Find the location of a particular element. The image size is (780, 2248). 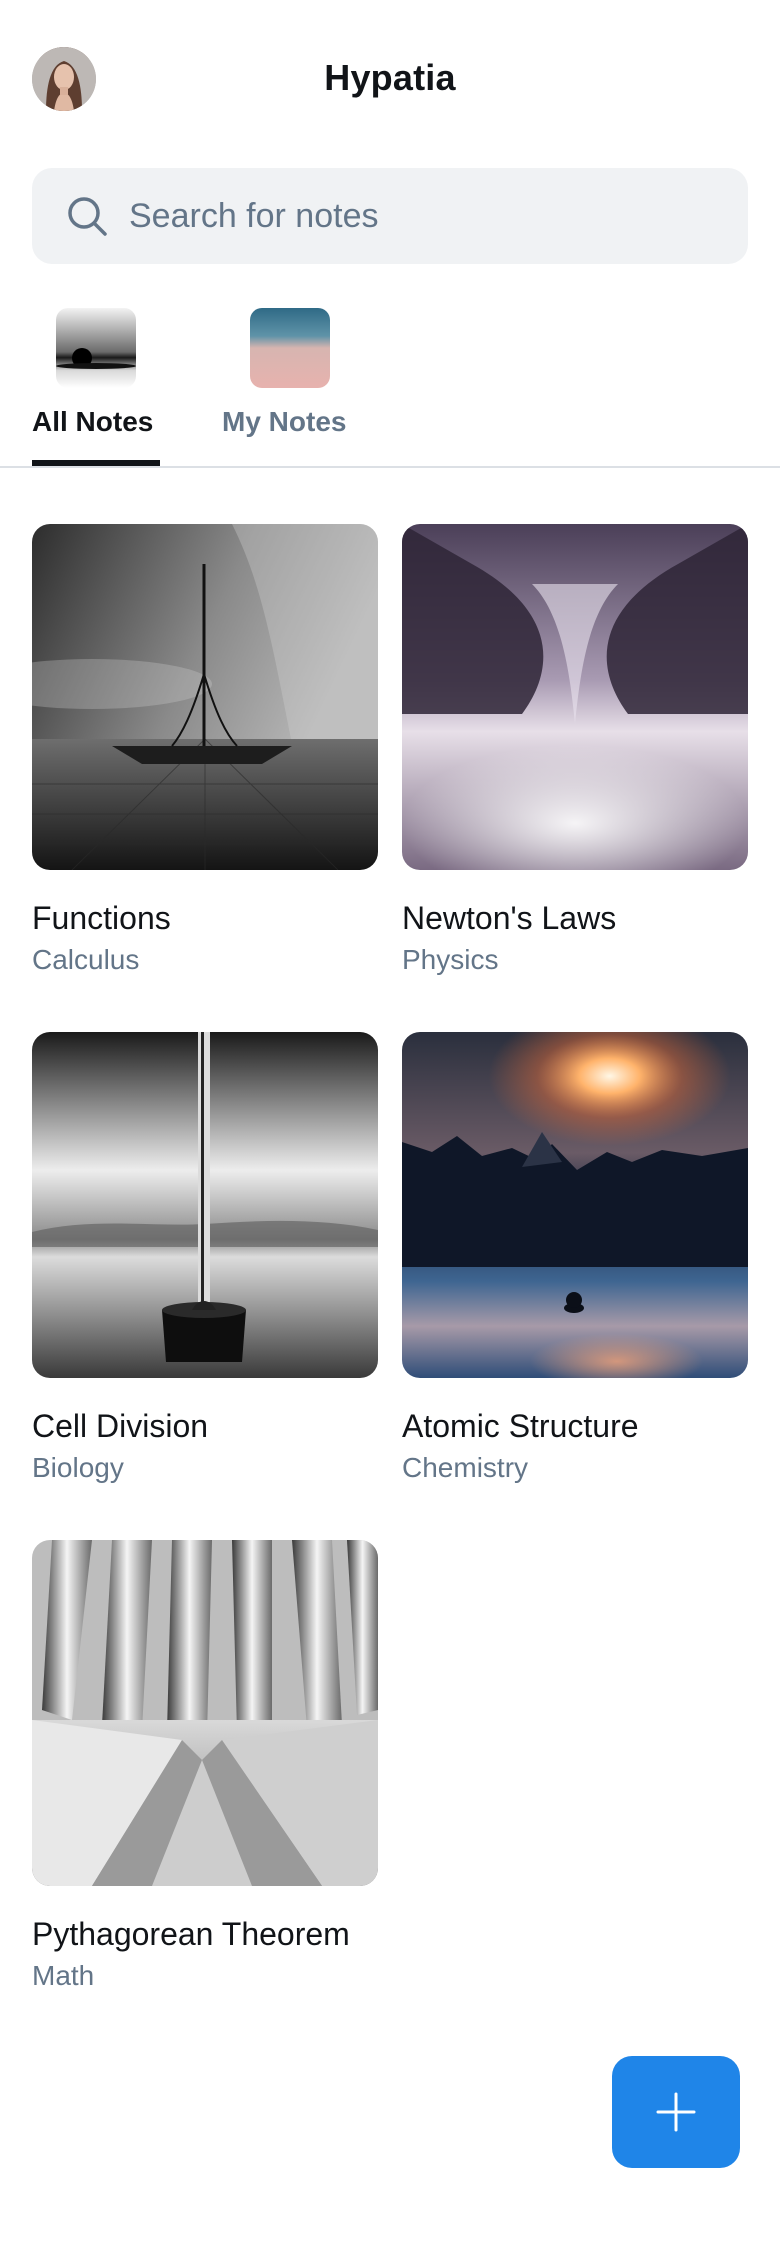

active-tab-indicator is located at coordinates (96, 463).